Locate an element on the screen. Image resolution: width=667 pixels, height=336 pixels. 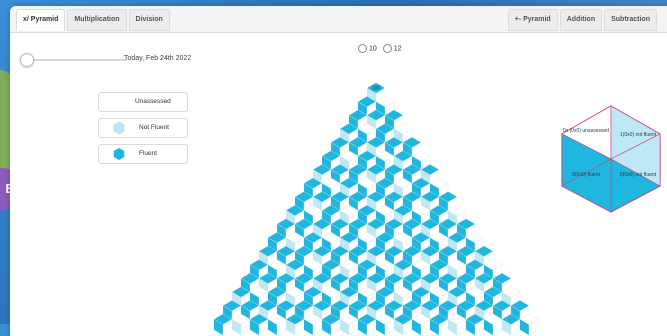
hex-card-top-left: 0x (0x0) unassessed is located at coordinates (586, 131).